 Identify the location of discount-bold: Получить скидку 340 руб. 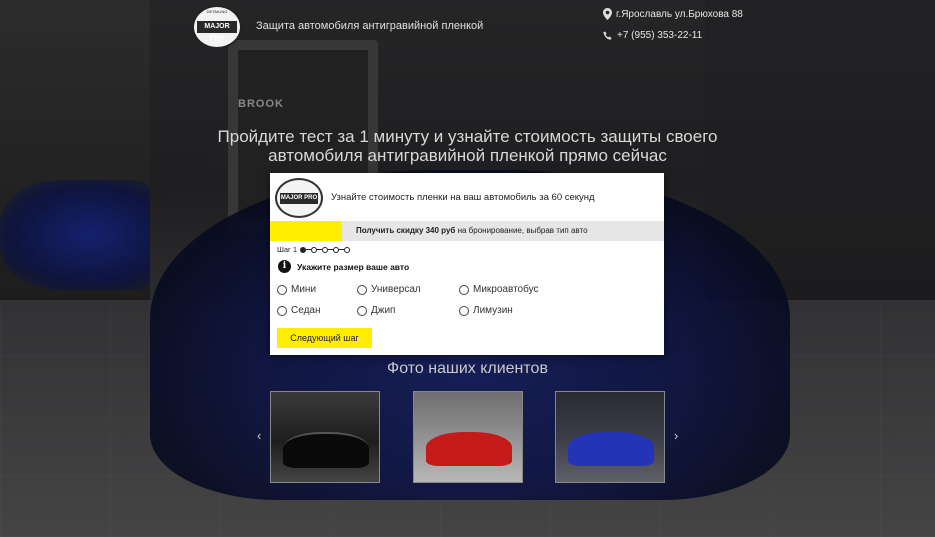
(406, 230).